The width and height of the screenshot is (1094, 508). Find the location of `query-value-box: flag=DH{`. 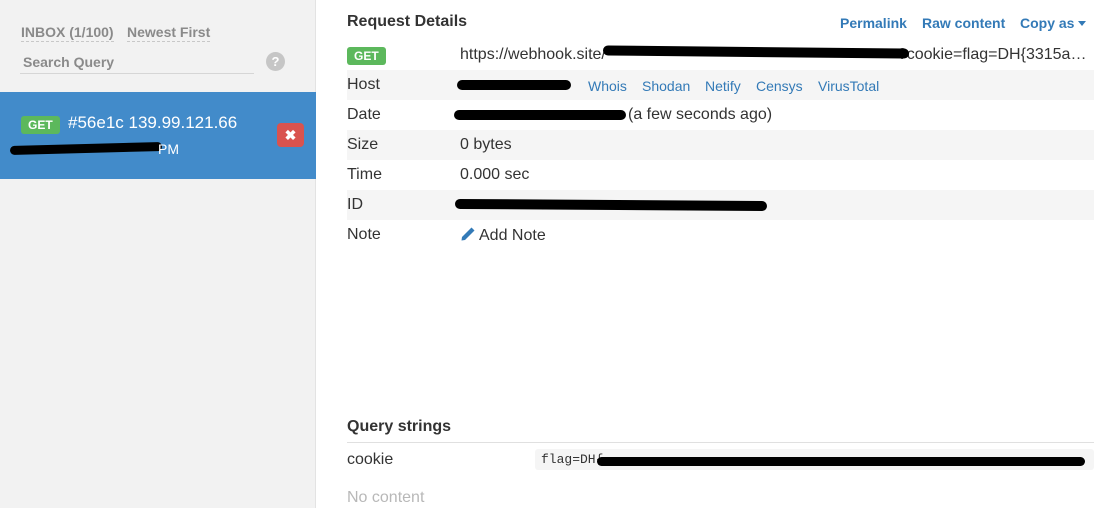

query-value-box: flag=DH{ is located at coordinates (814, 459).